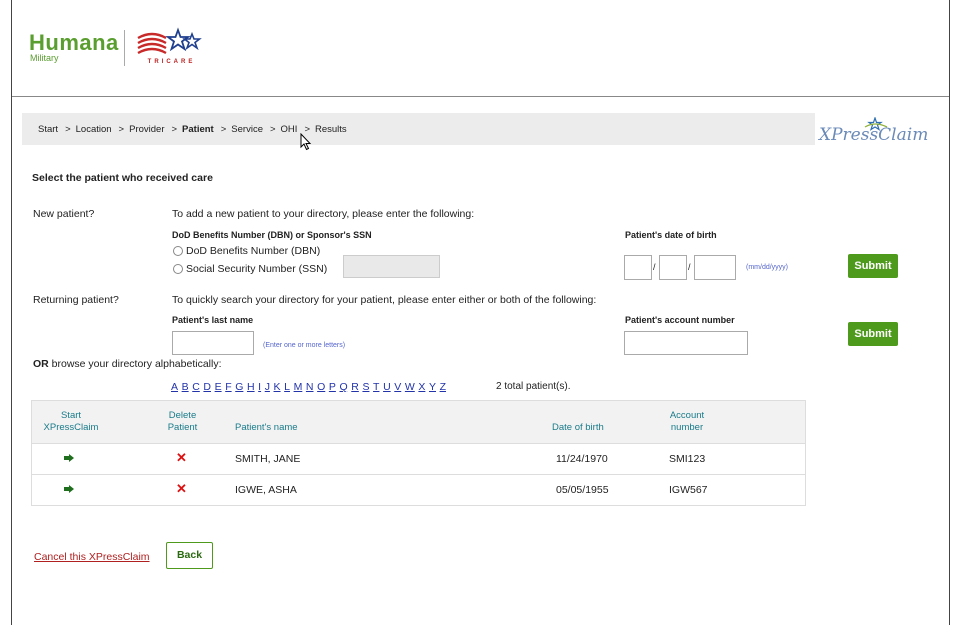  I want to click on tricare-logo: TRICARE, so click(171, 47).